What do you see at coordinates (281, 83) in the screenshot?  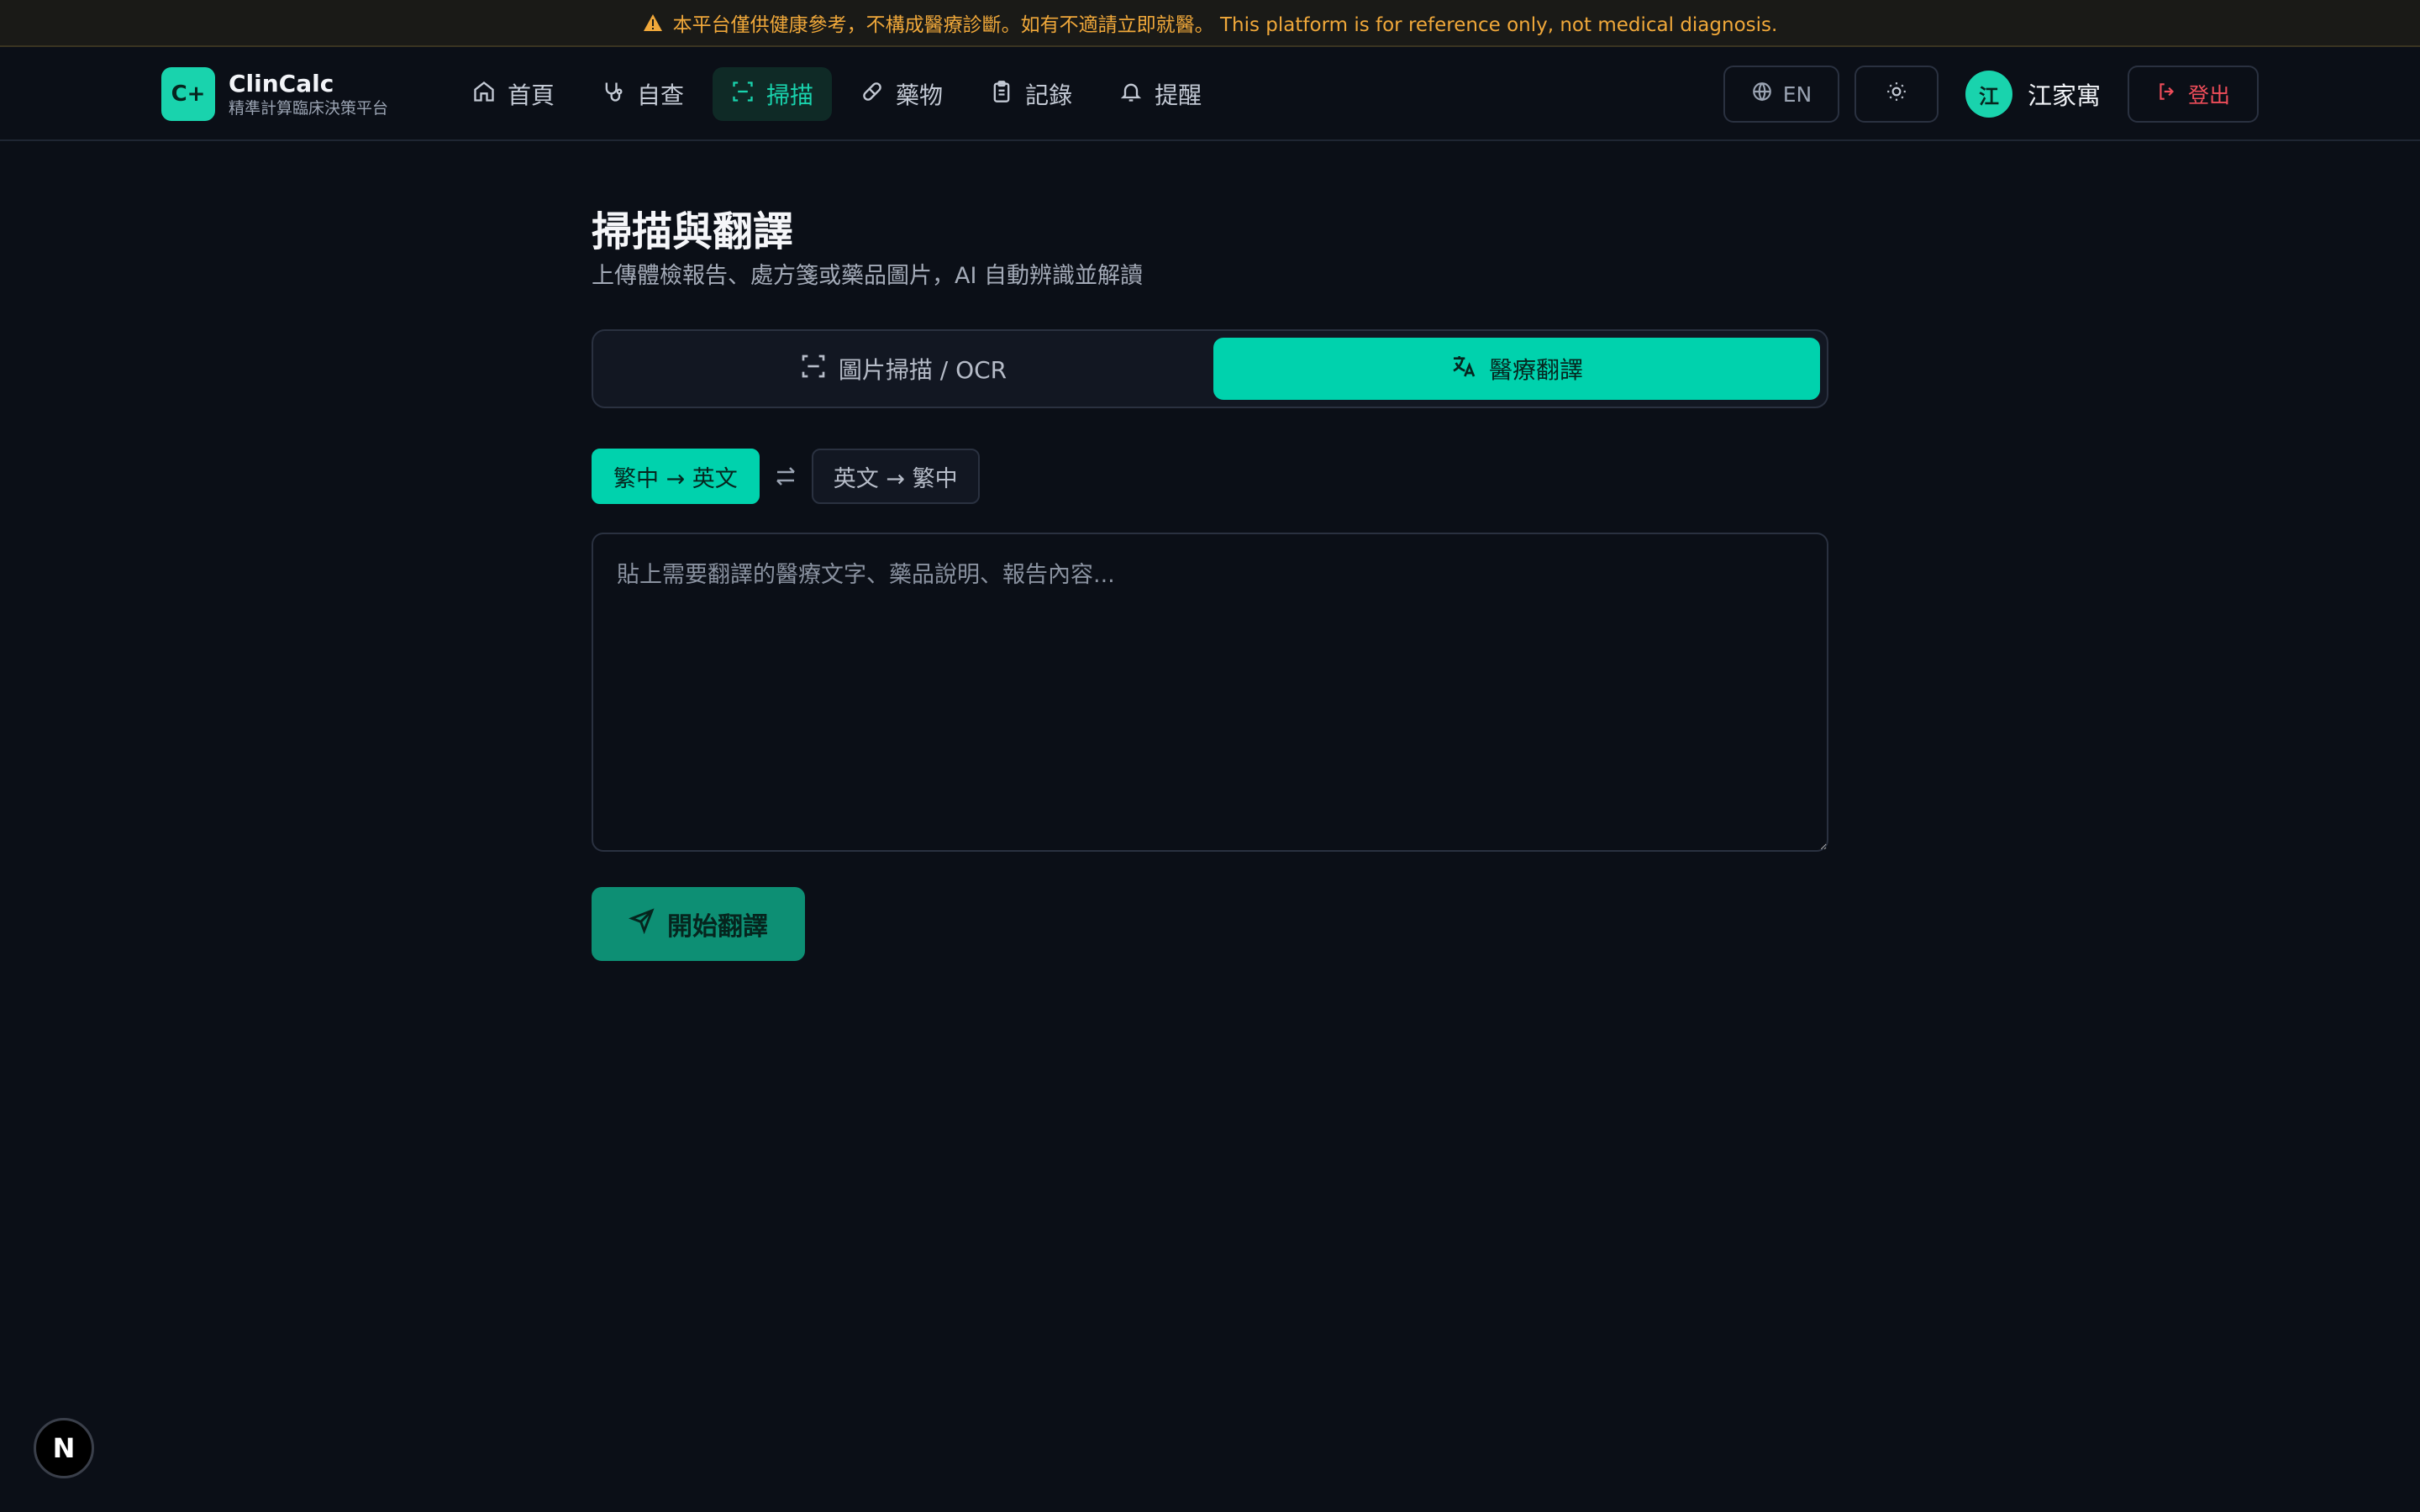 I see `brand-name: ClinCalc` at bounding box center [281, 83].